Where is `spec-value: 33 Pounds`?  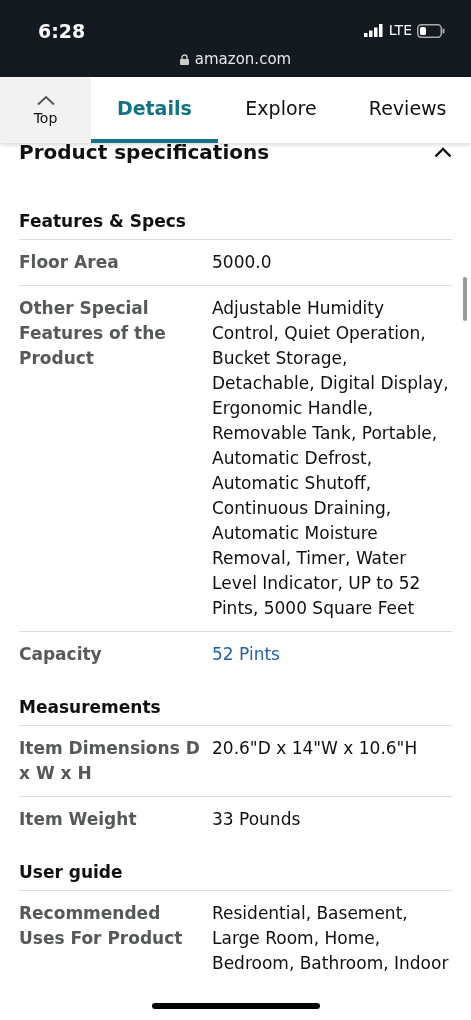 spec-value: 33 Pounds is located at coordinates (257, 819).